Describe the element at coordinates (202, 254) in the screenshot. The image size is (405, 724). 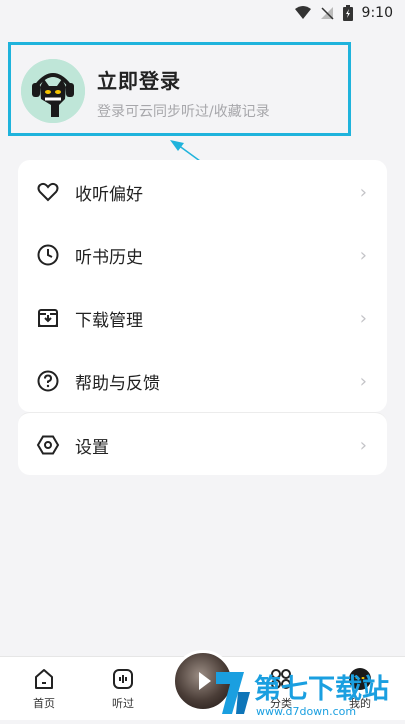
I see `menu-item-listening-history: 听书历史 ›` at that location.